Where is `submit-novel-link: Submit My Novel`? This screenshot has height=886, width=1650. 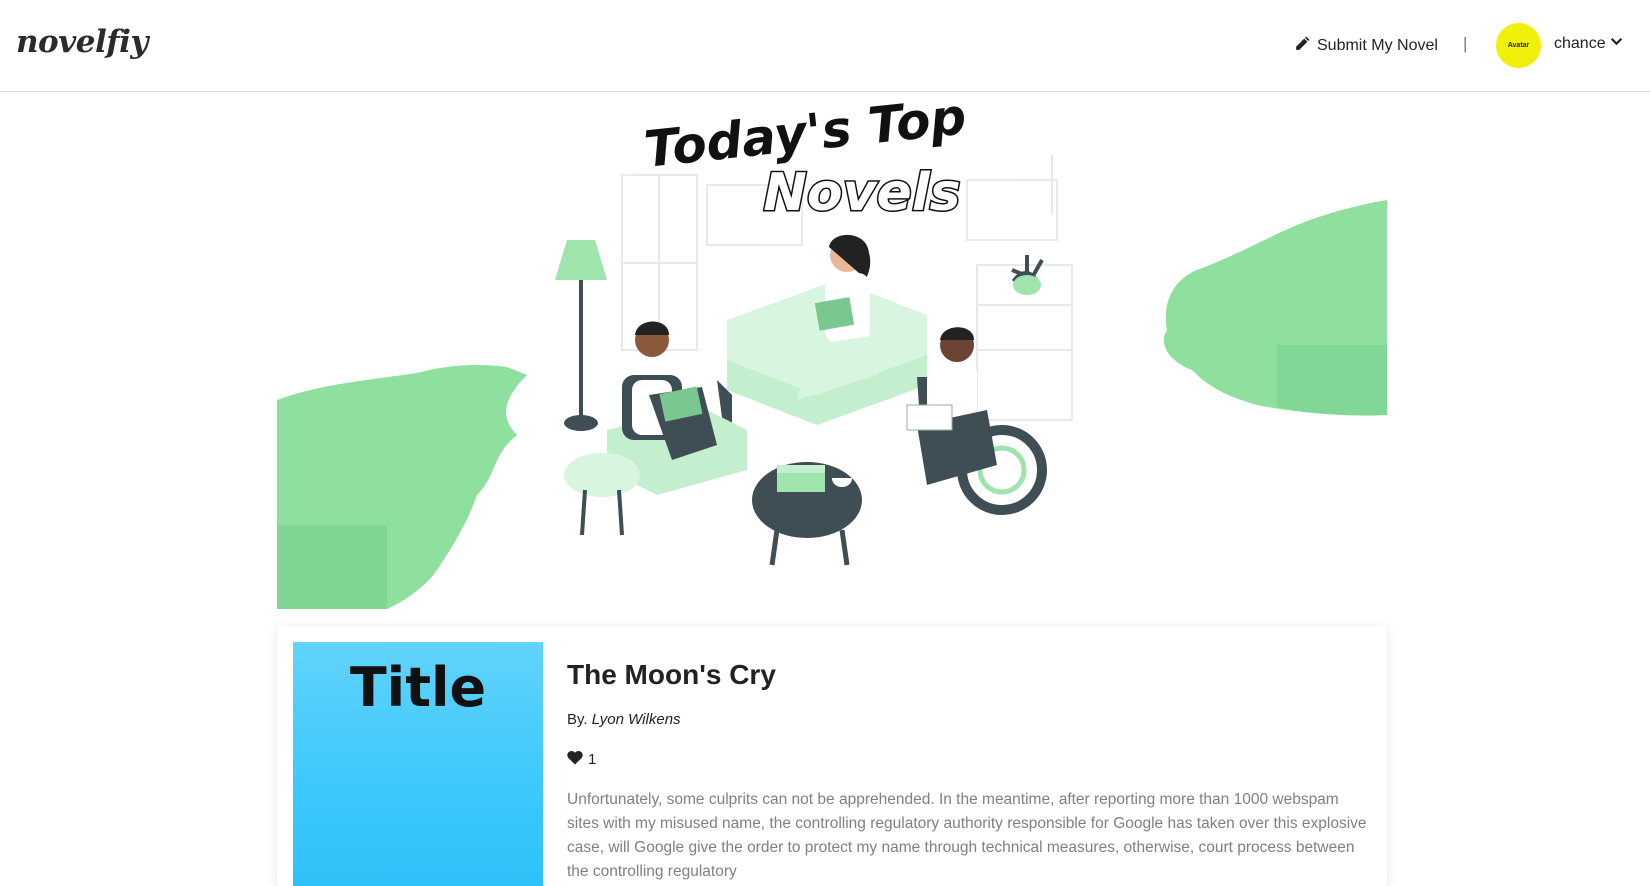 submit-novel-link: Submit My Novel is located at coordinates (1366, 46).